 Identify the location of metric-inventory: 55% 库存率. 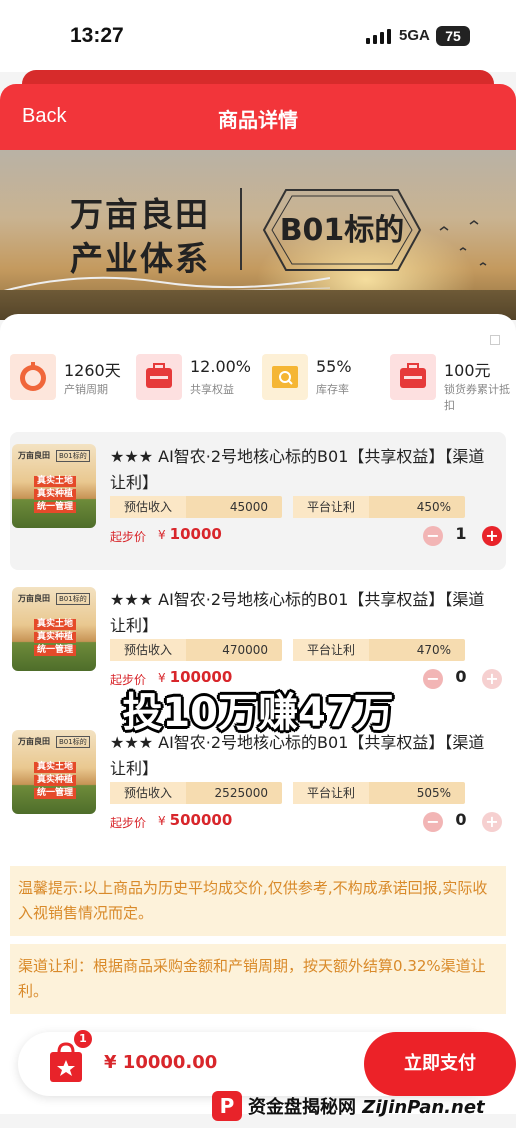
(322, 384).